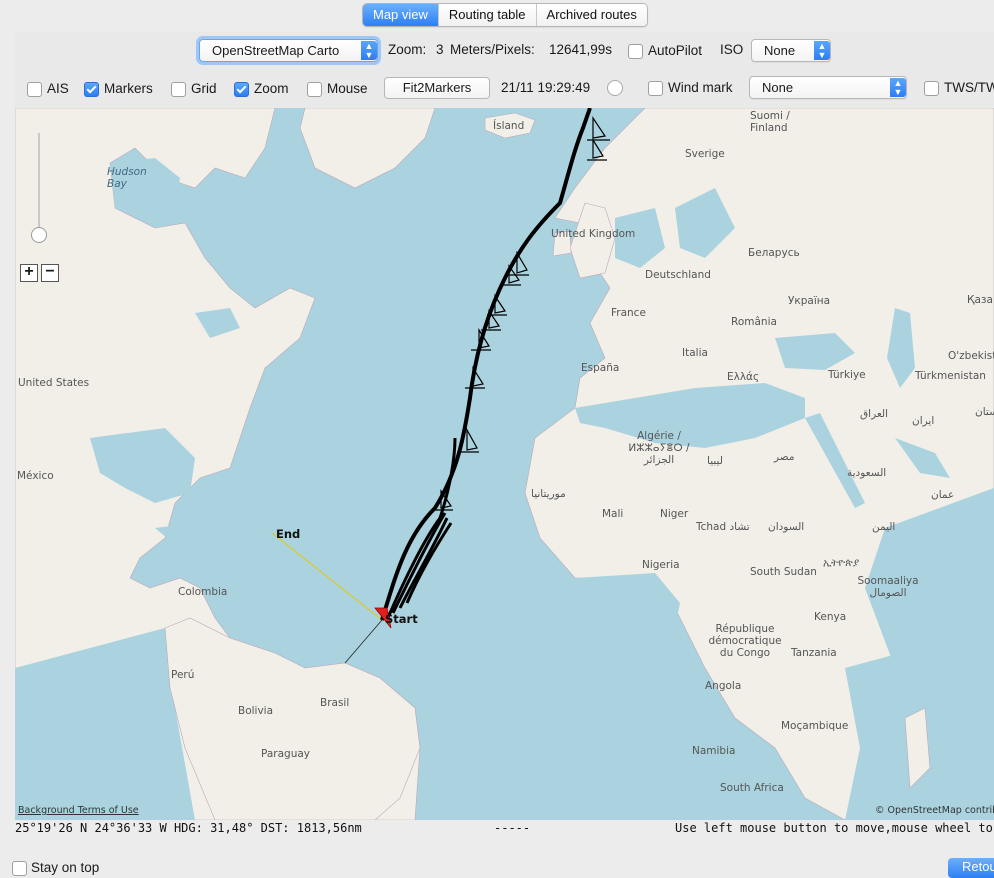 The image size is (994, 878). Describe the element at coordinates (971, 868) in the screenshot. I see `retour-button: Retour` at that location.